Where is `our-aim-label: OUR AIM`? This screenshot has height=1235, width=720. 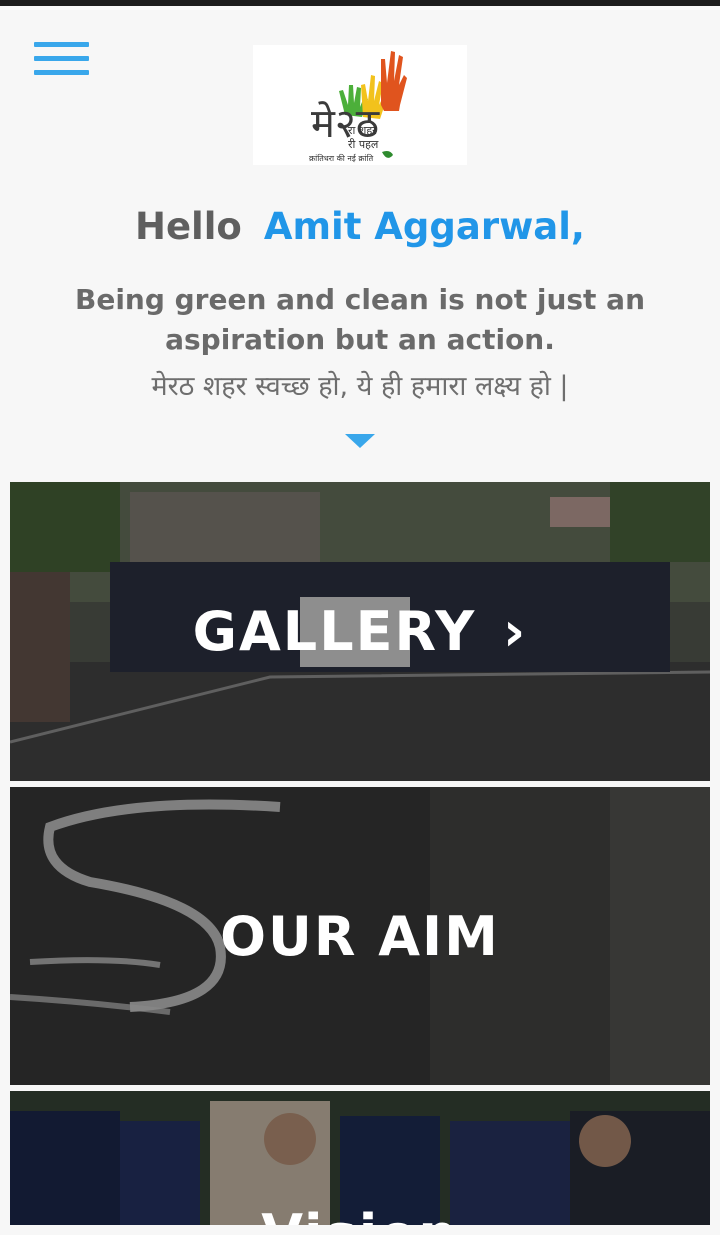
our-aim-label: OUR AIM is located at coordinates (360, 936).